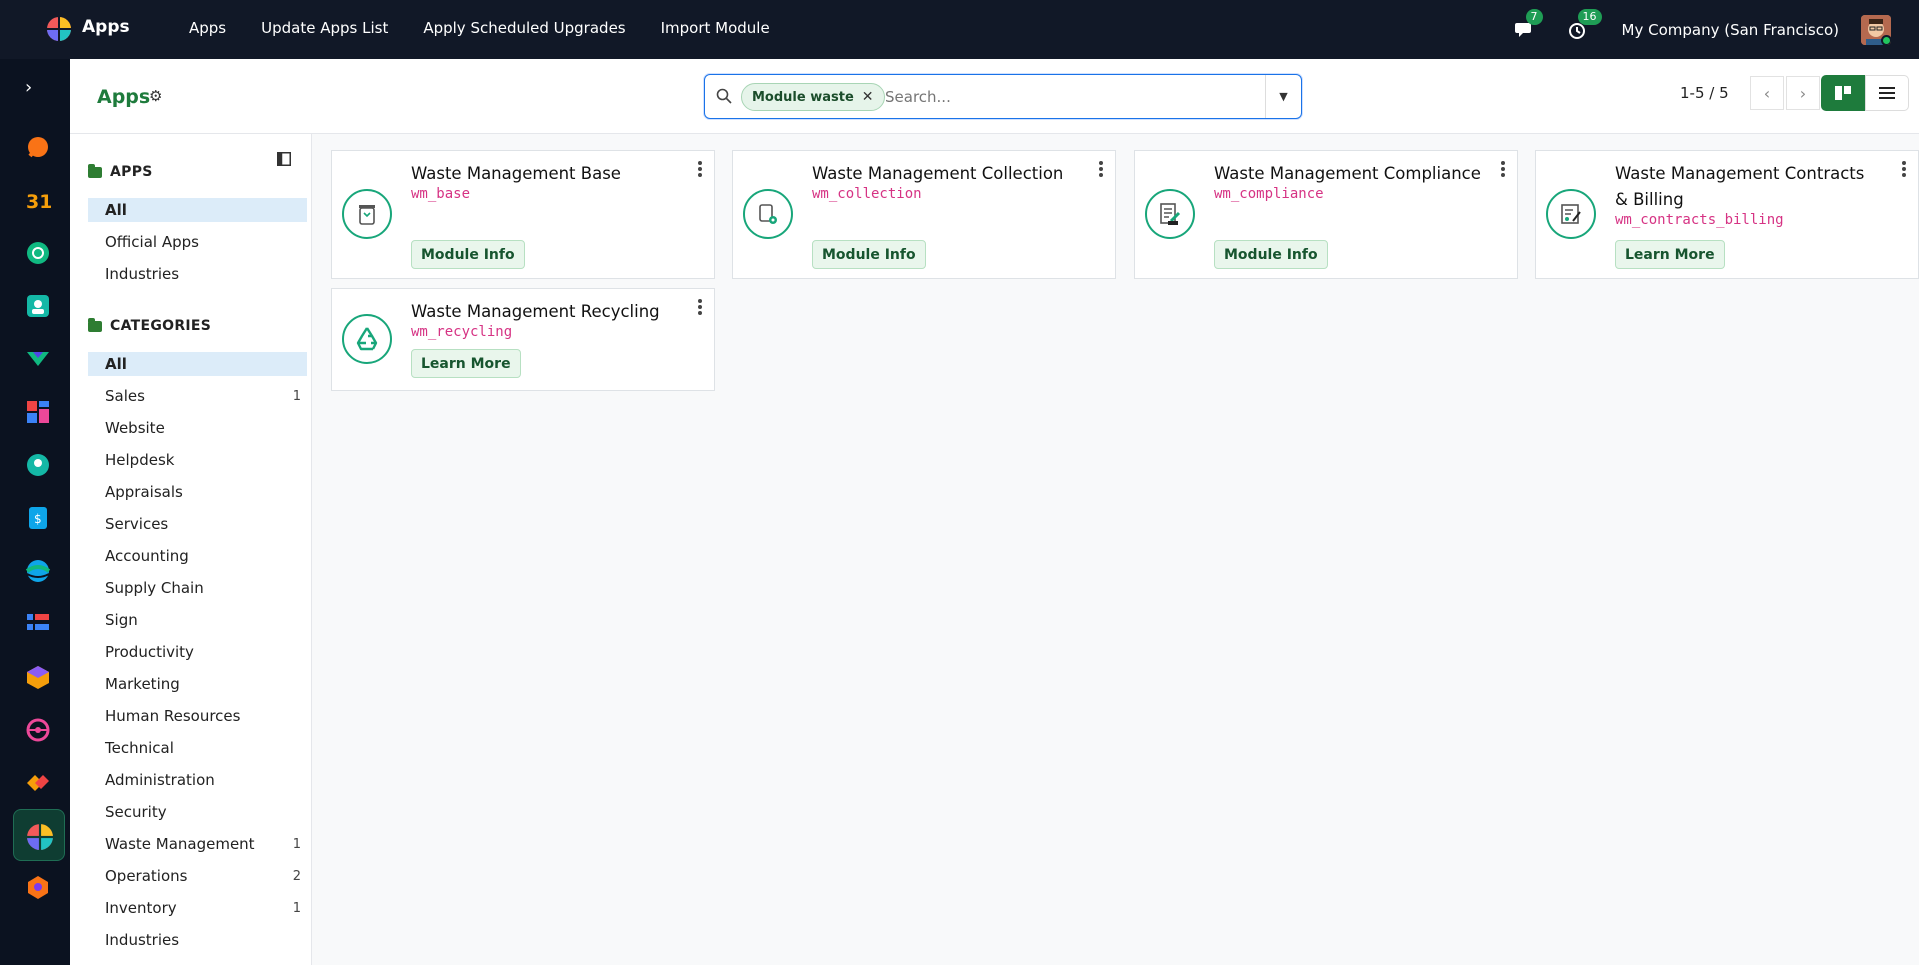  I want to click on app-name: Apps, so click(106, 27).